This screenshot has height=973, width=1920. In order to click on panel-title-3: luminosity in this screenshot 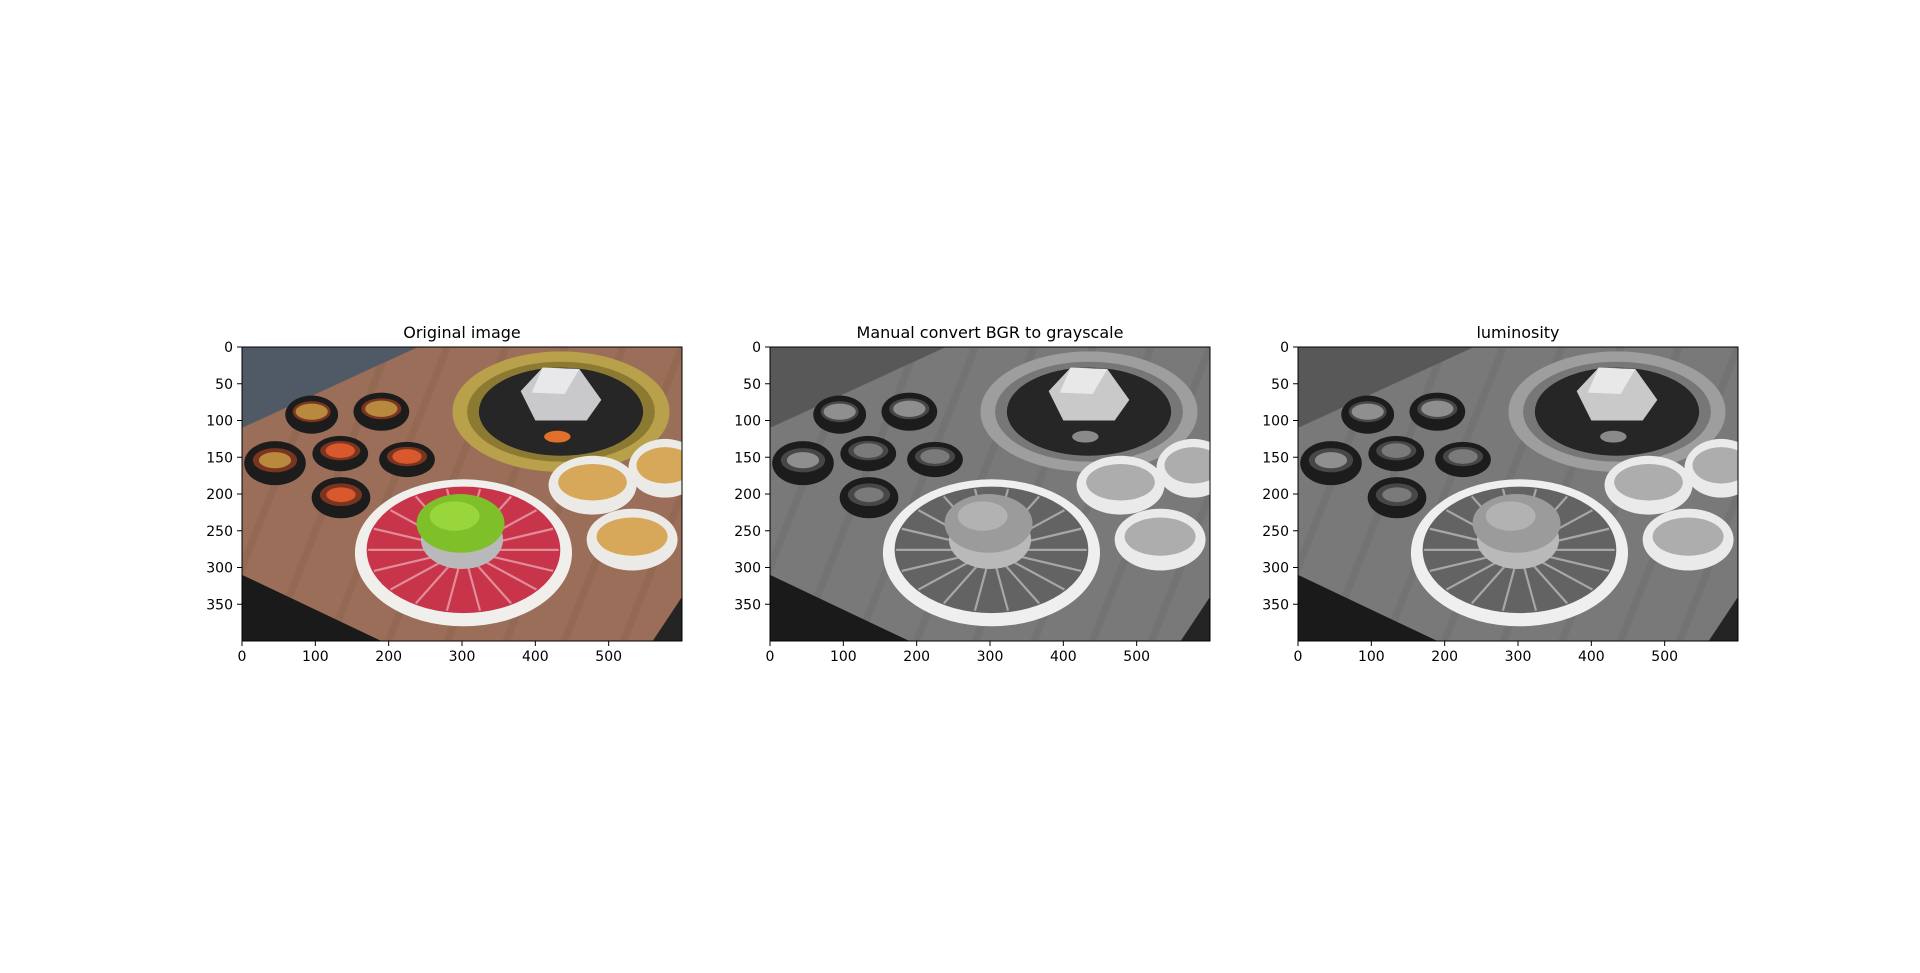, I will do `click(1517, 332)`.